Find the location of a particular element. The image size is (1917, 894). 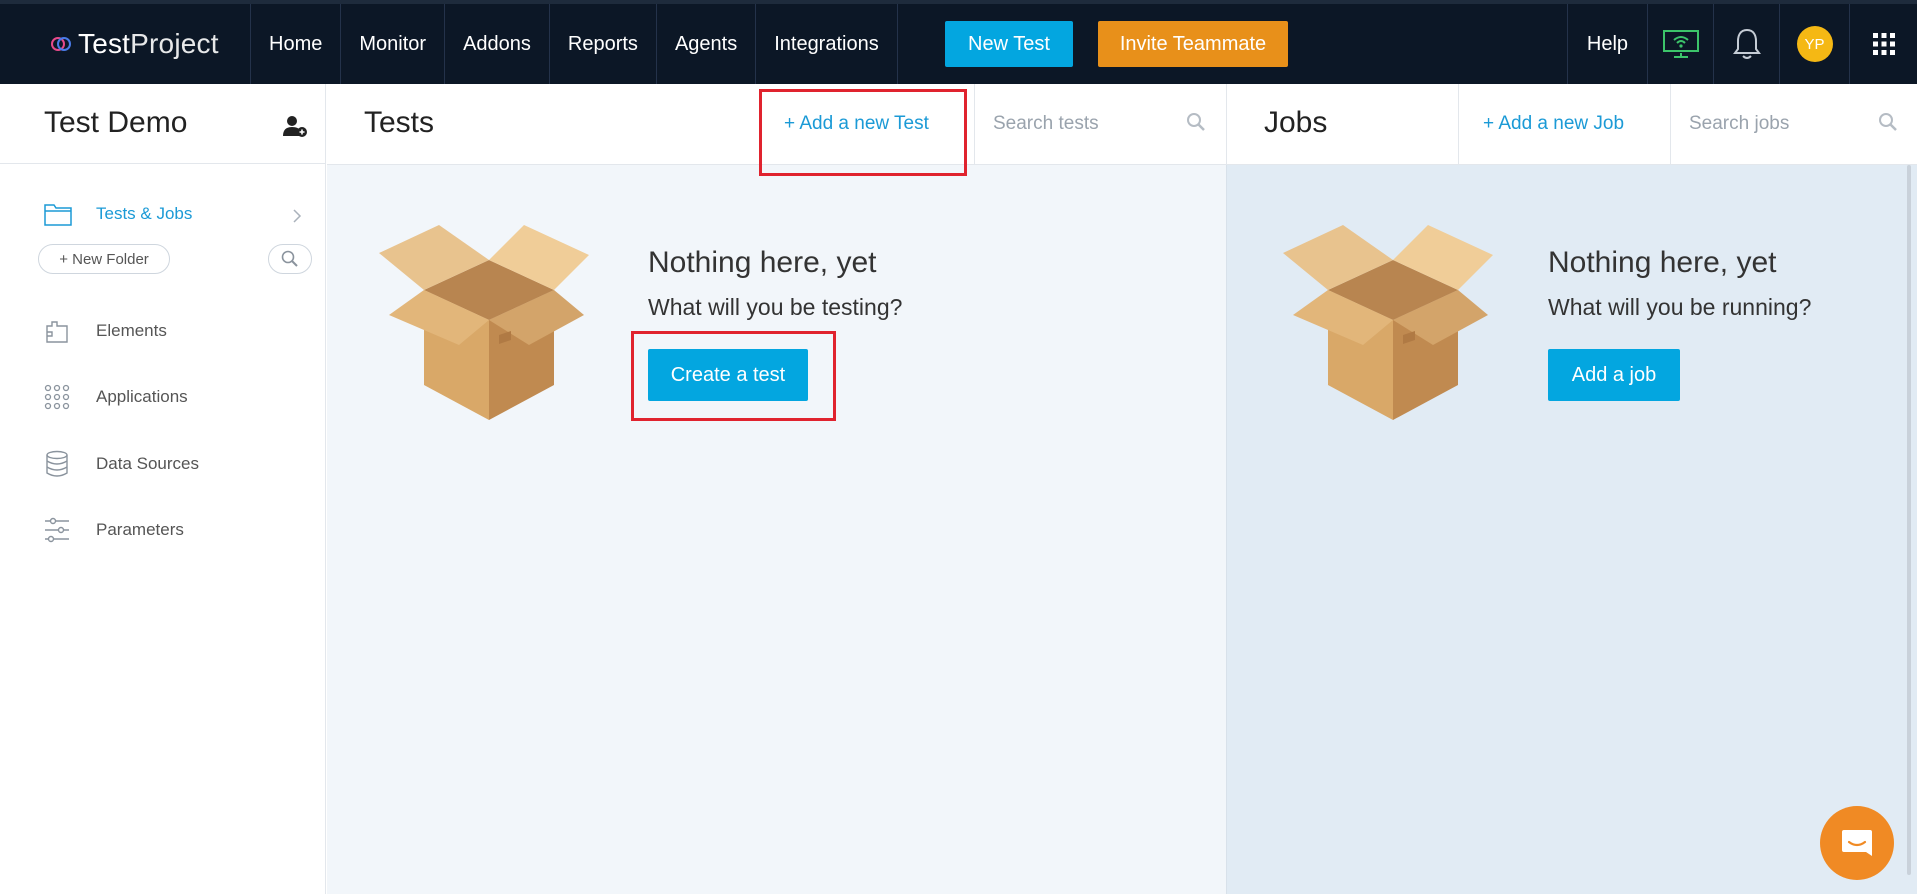

add-user-icon is located at coordinates (295, 126).